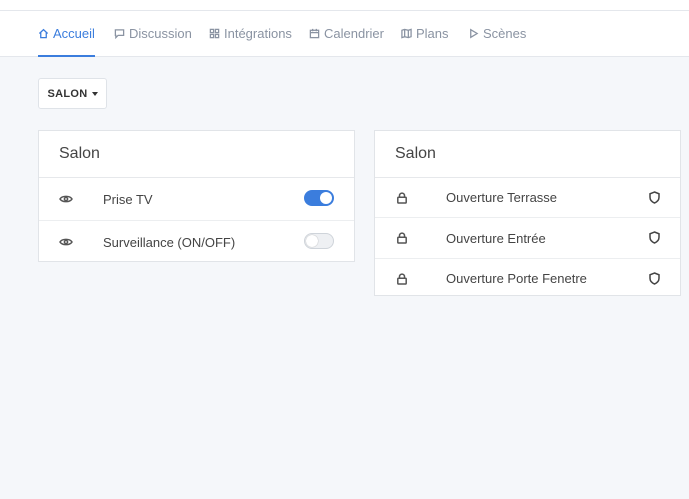  Describe the element at coordinates (196, 199) in the screenshot. I see `entity-row: Prise TV` at that location.